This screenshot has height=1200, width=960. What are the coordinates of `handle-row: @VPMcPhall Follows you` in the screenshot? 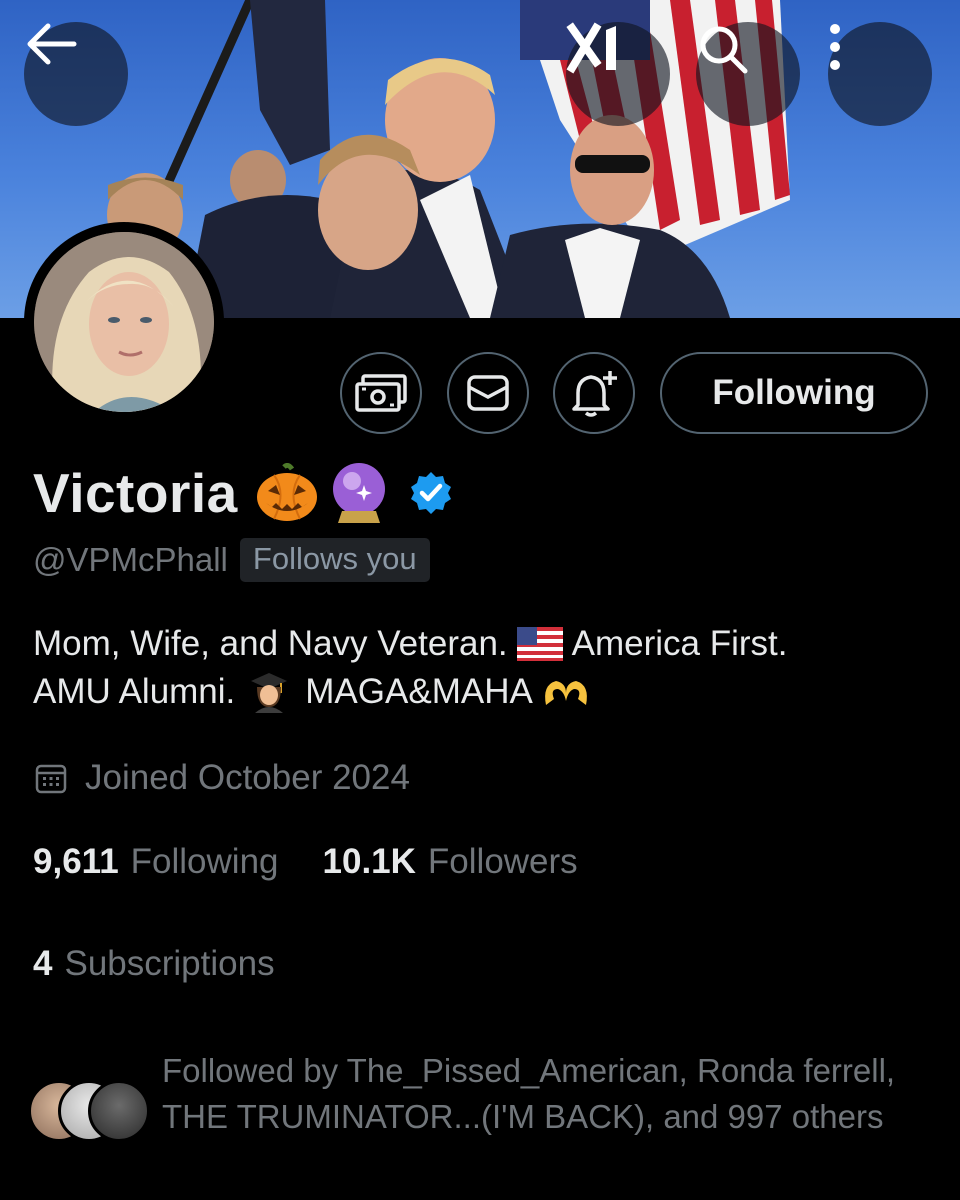 It's located at (231, 560).